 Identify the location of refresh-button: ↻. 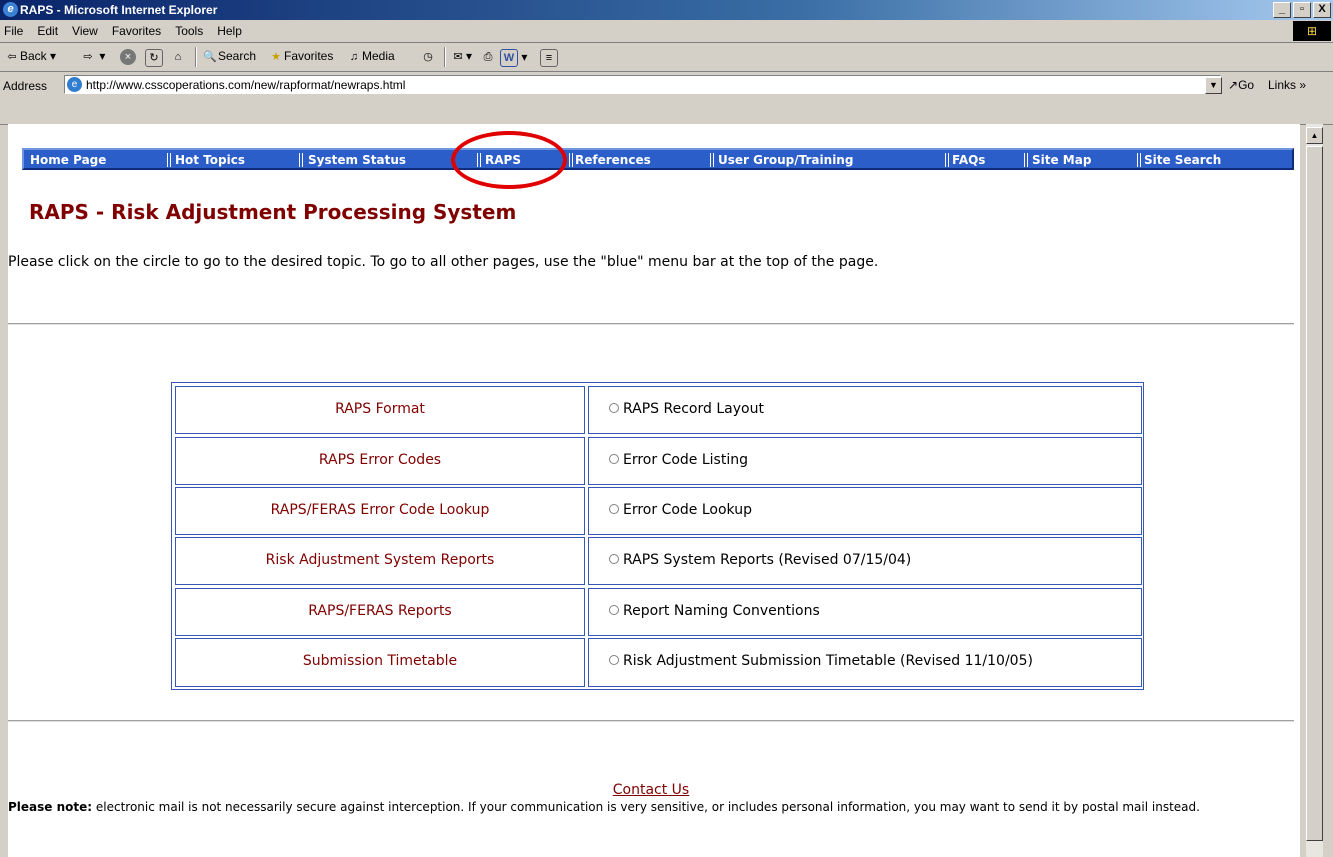
(154, 58).